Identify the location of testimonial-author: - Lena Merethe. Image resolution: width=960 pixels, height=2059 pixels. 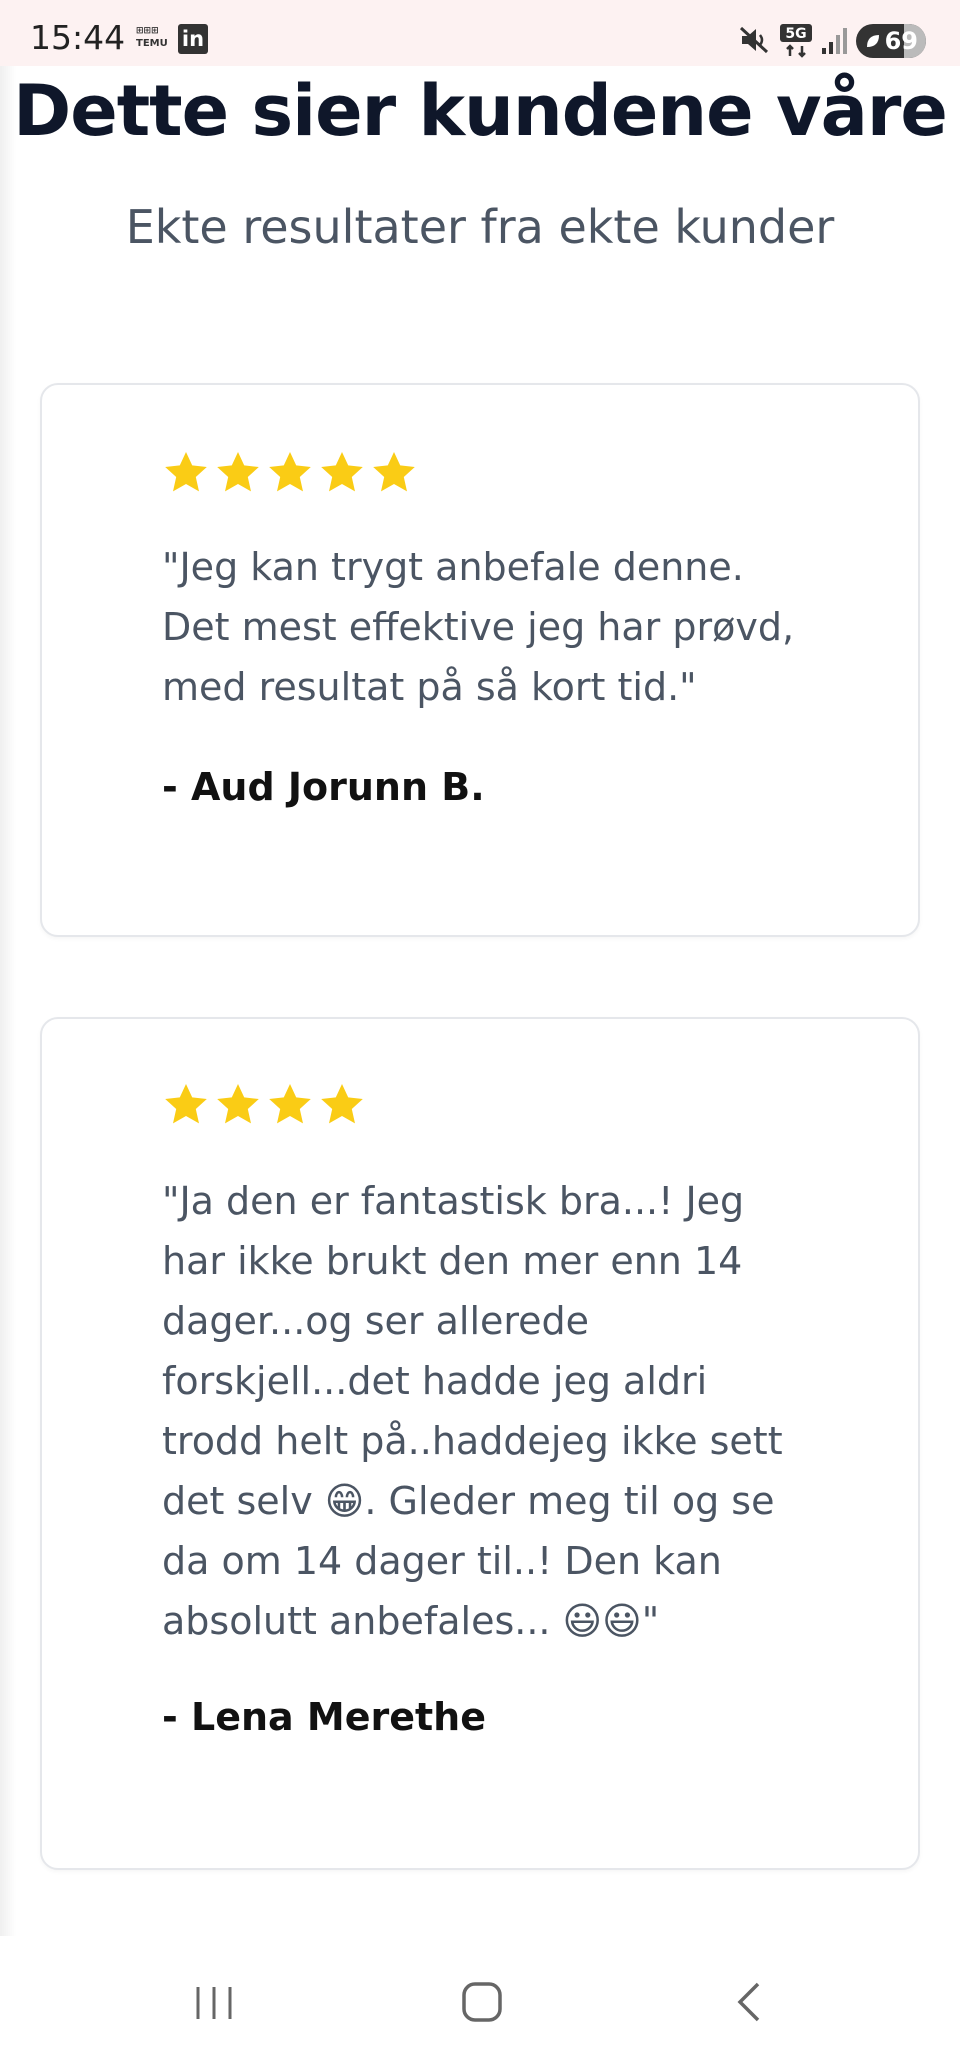
(324, 1717).